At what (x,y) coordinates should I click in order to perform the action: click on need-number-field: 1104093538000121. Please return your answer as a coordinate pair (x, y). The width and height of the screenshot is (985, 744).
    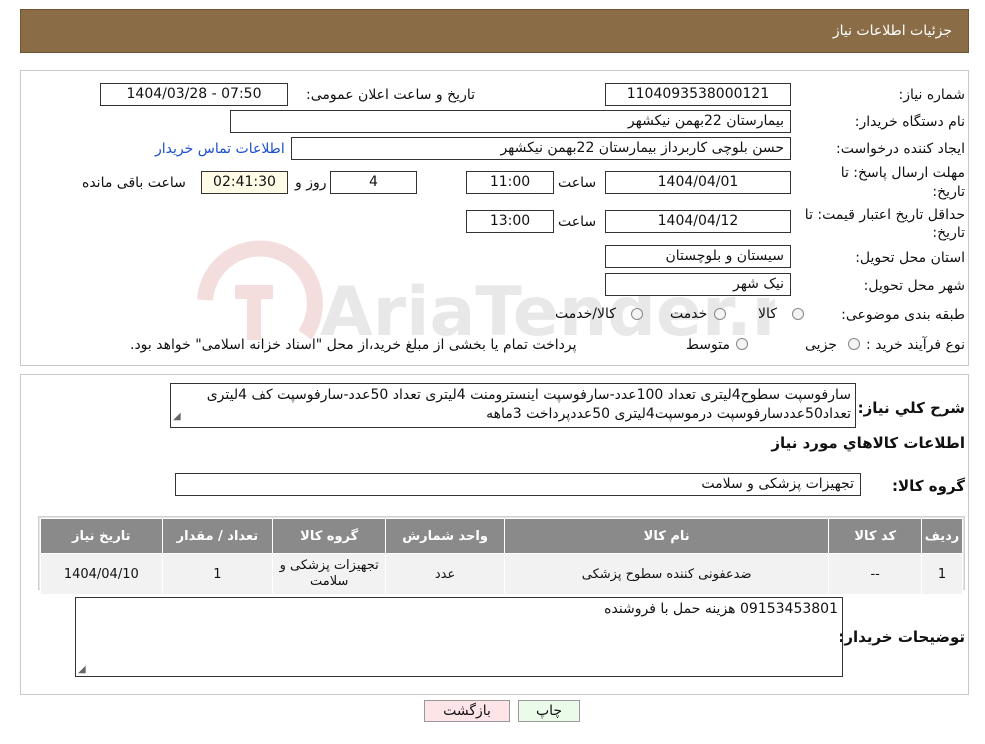
    Looking at the image, I should click on (698, 94).